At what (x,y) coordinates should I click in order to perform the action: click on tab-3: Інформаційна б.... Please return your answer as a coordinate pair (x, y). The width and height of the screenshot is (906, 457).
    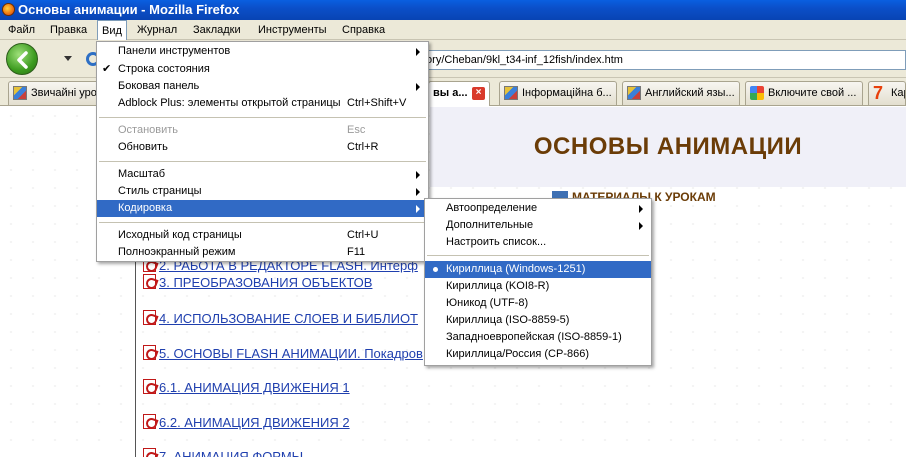
    Looking at the image, I should click on (558, 93).